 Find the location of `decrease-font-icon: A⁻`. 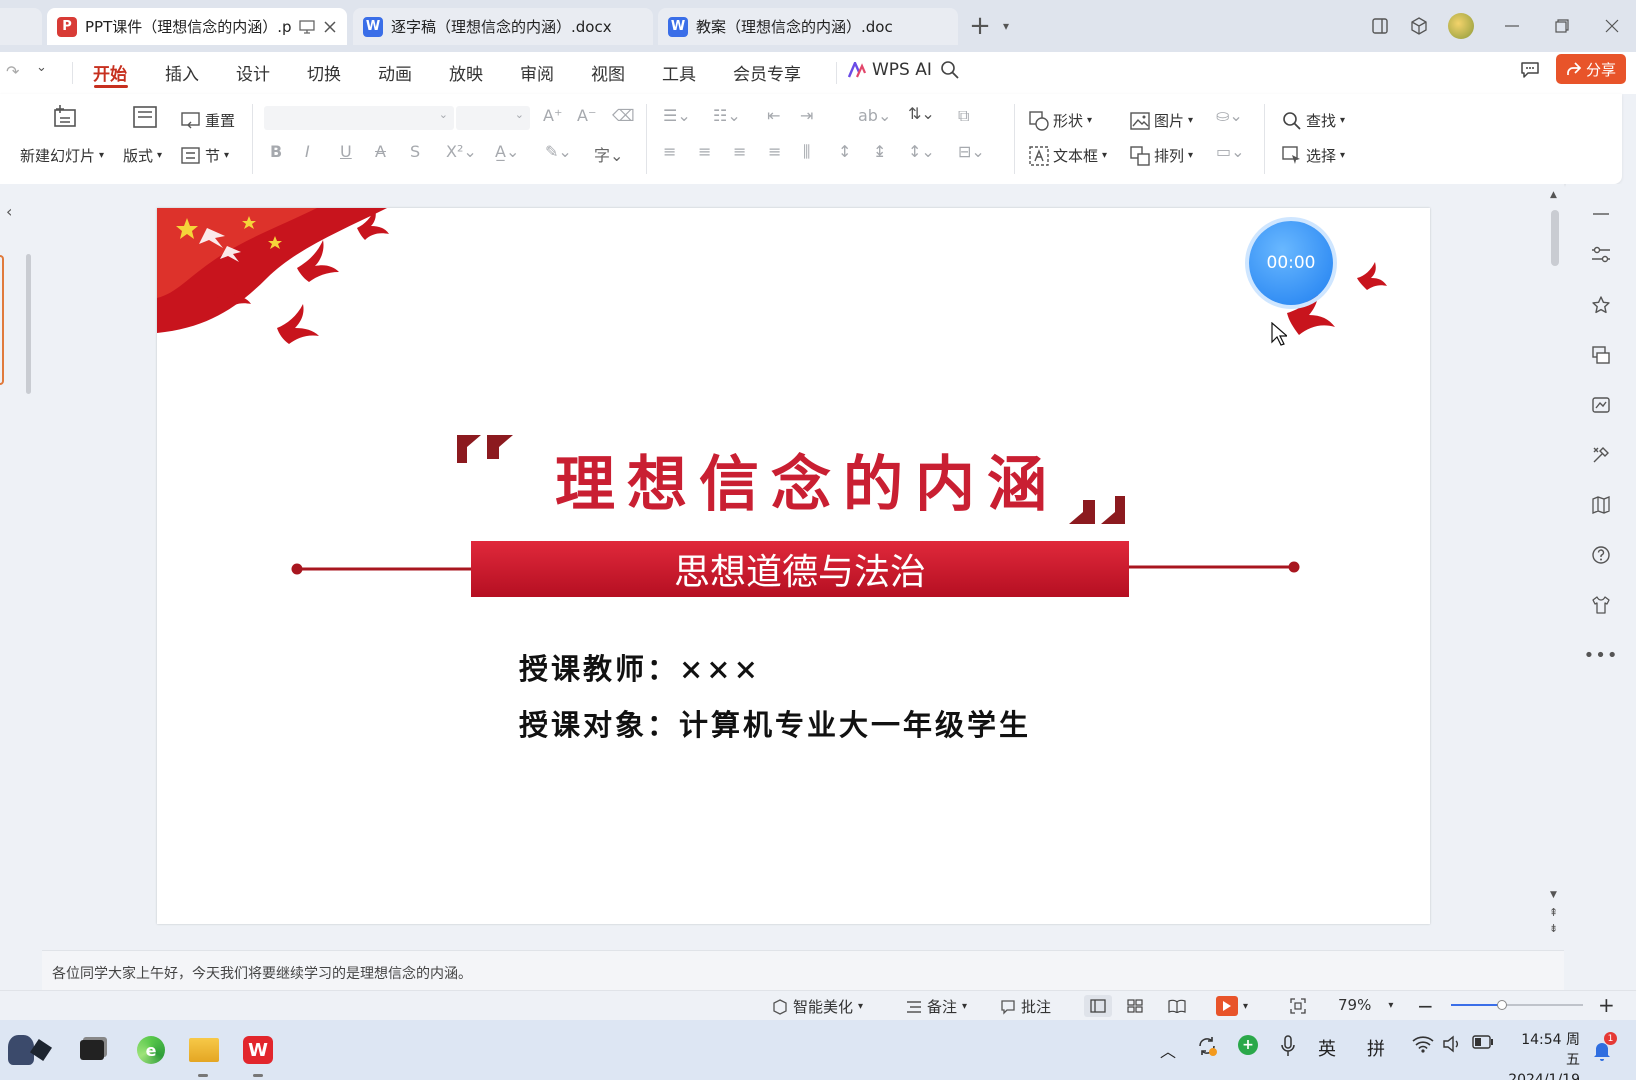

decrease-font-icon: A⁻ is located at coordinates (586, 115).